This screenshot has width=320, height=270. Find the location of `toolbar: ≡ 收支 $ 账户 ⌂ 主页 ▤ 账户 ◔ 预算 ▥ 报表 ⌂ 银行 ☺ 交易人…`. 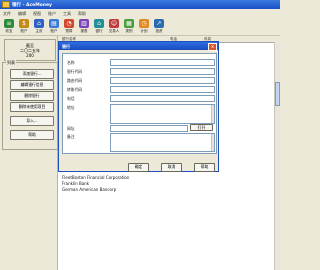

toolbar: ≡ 收支 $ 账户 ⌂ 主页 ▤ 账户 ◔ 预算 ▥ 报表 ⌂ 银行 ☺ 交易人… is located at coordinates (140, 26).